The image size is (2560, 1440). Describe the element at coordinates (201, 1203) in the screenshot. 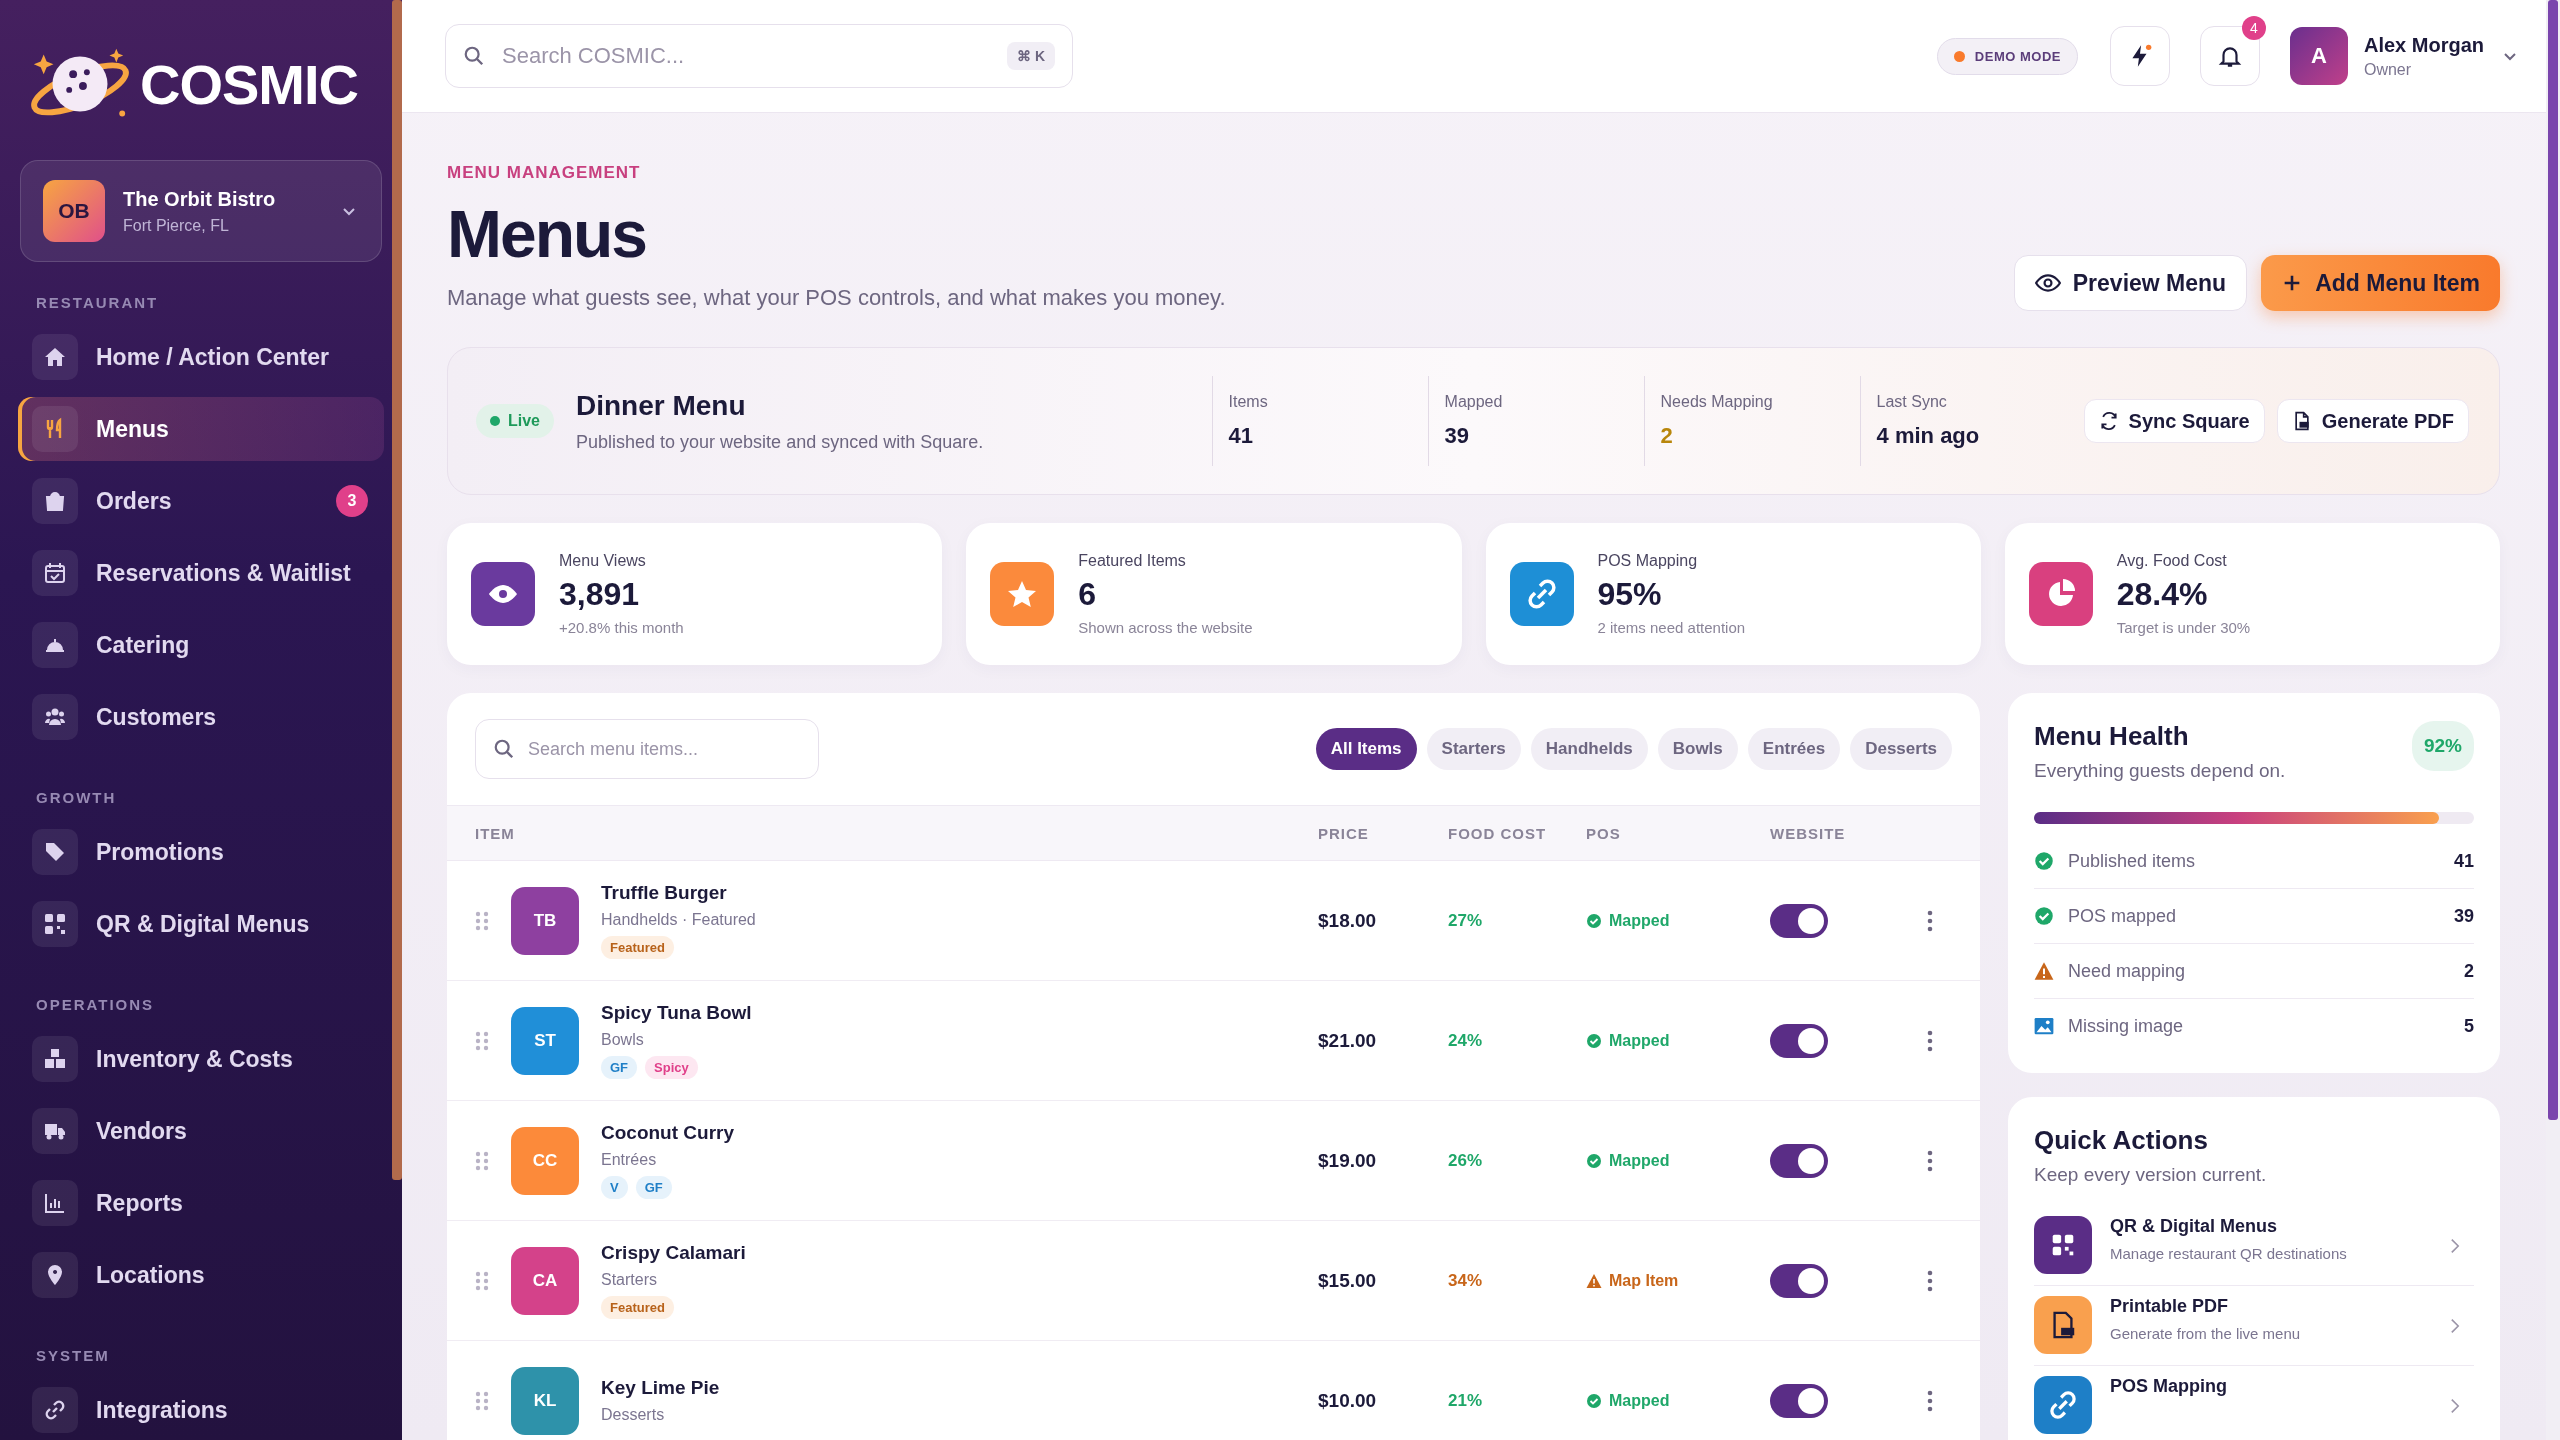

I see `nav-item: Reports` at that location.